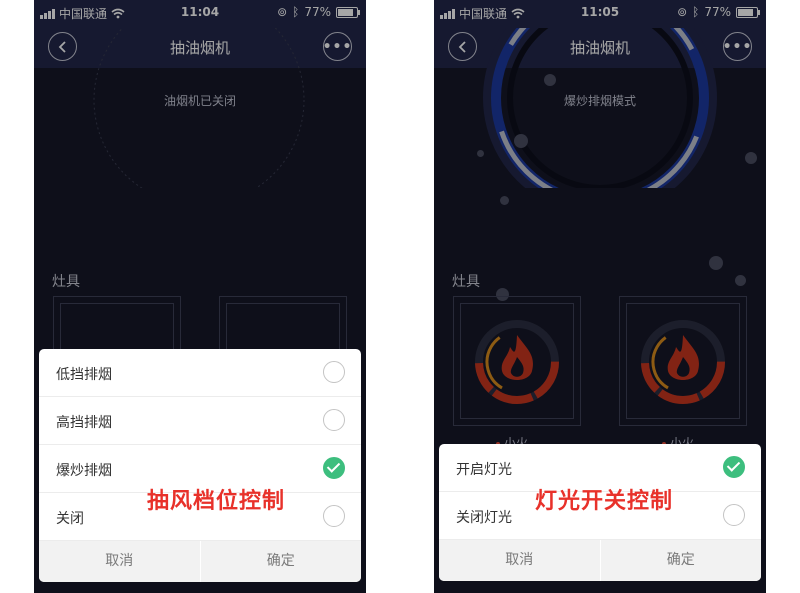  Describe the element at coordinates (200, 421) in the screenshot. I see `option-high-fan: 高挡排烟` at that location.